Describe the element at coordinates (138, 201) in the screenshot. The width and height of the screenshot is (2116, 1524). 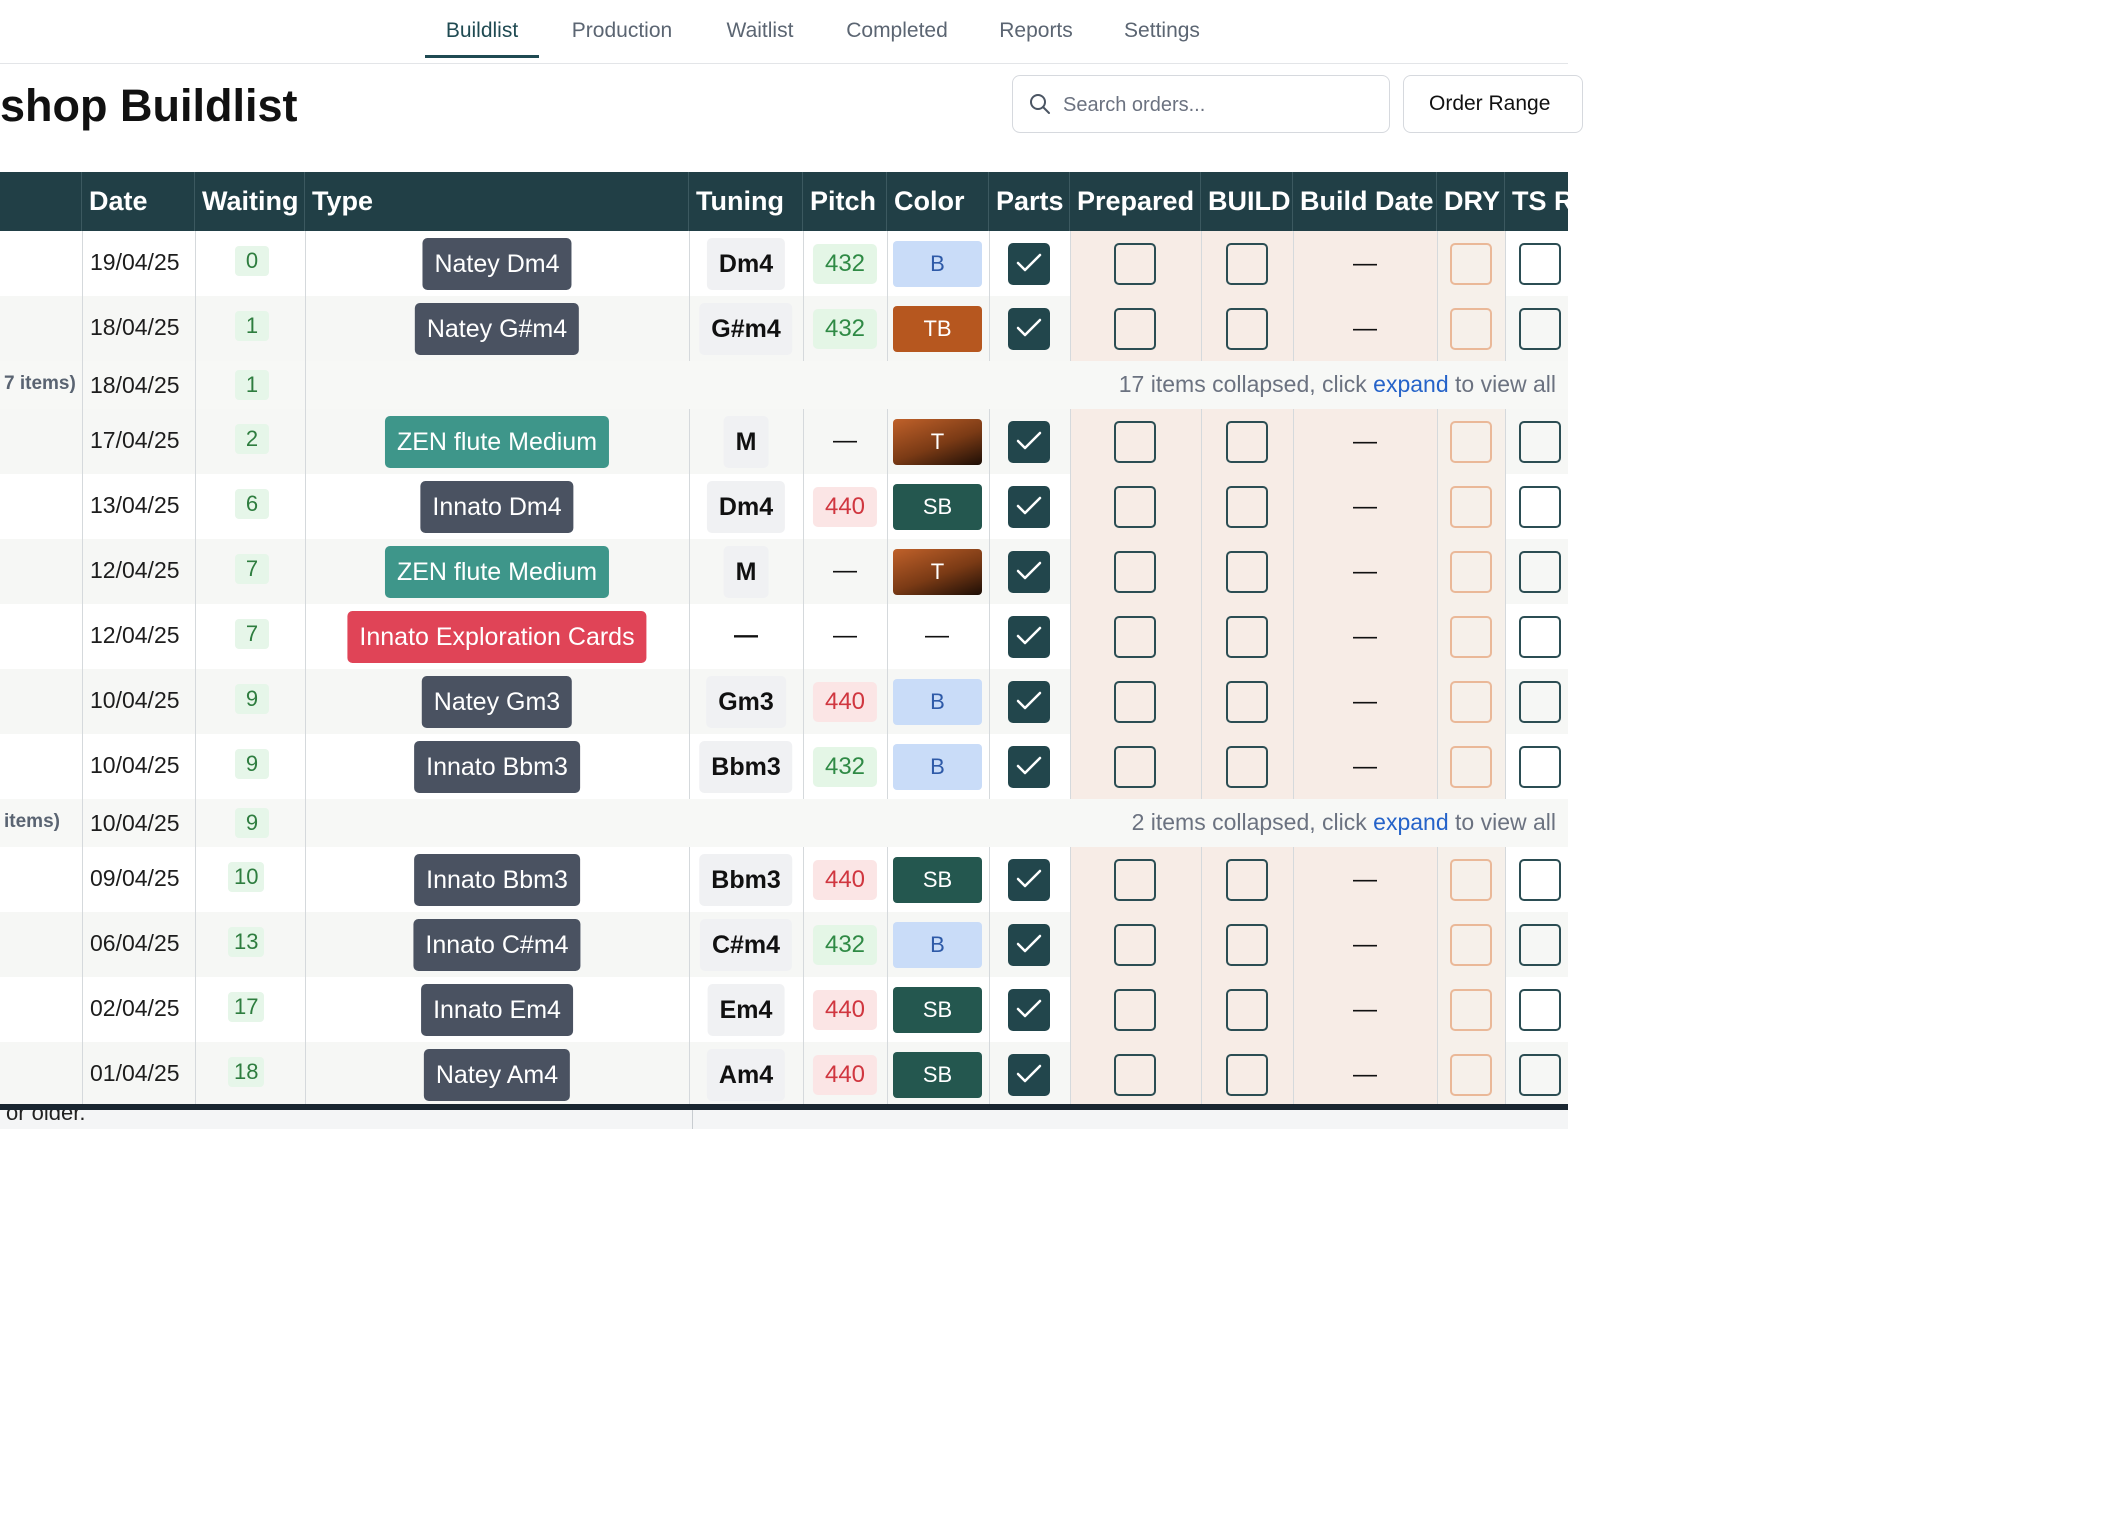
I see `column-header-date: Date` at that location.